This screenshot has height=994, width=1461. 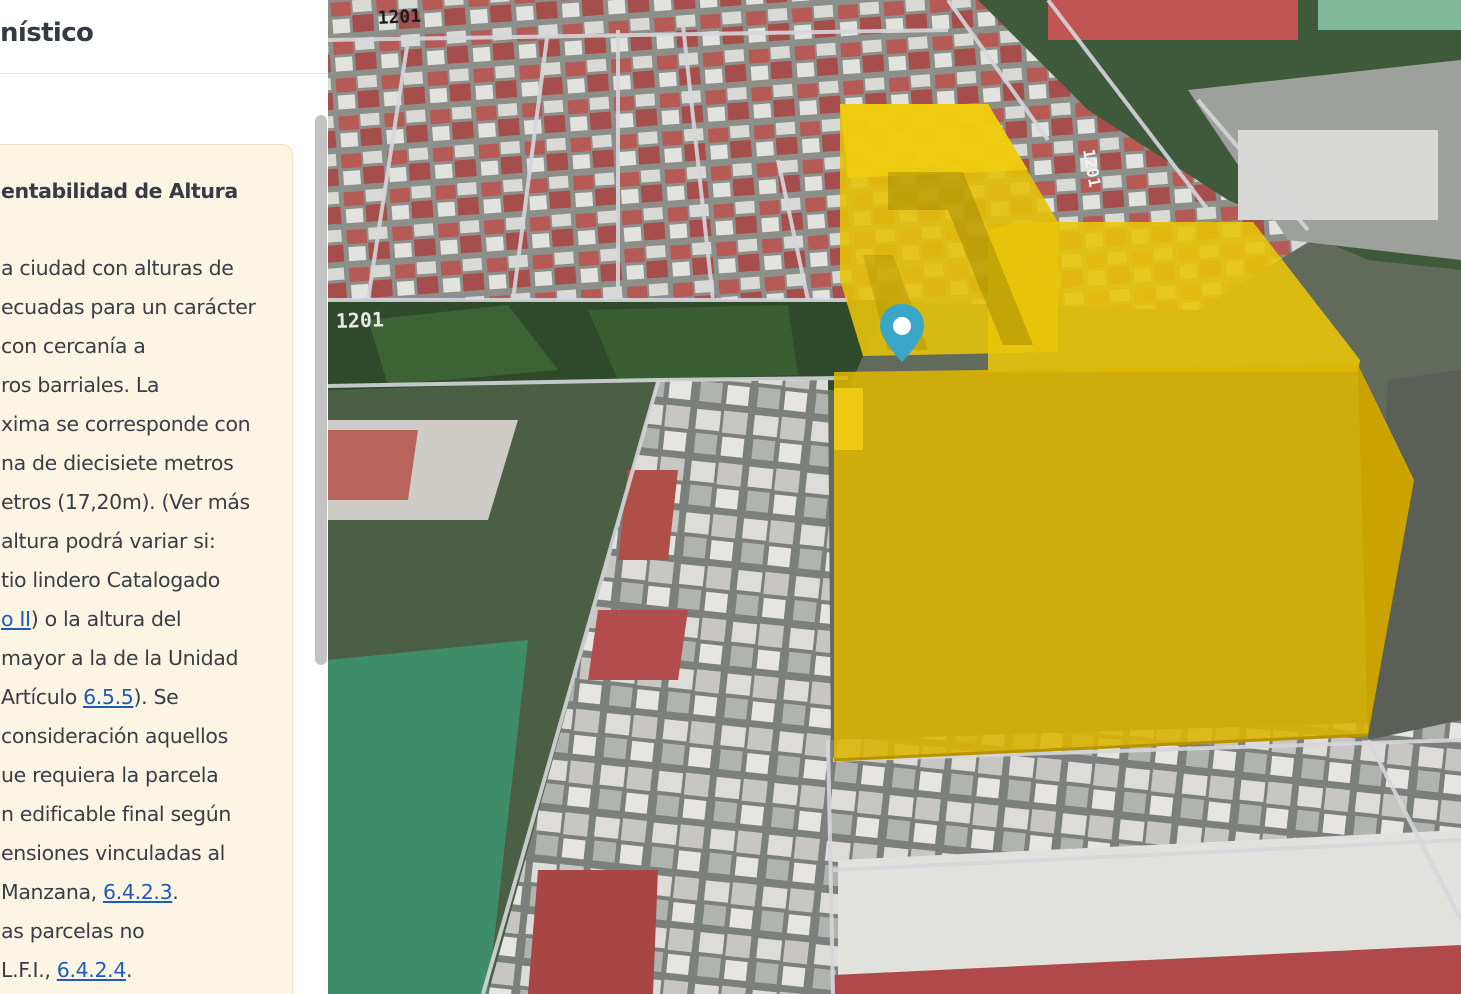 What do you see at coordinates (138, 892) in the screenshot?
I see `article-link: 6.4.2.3` at bounding box center [138, 892].